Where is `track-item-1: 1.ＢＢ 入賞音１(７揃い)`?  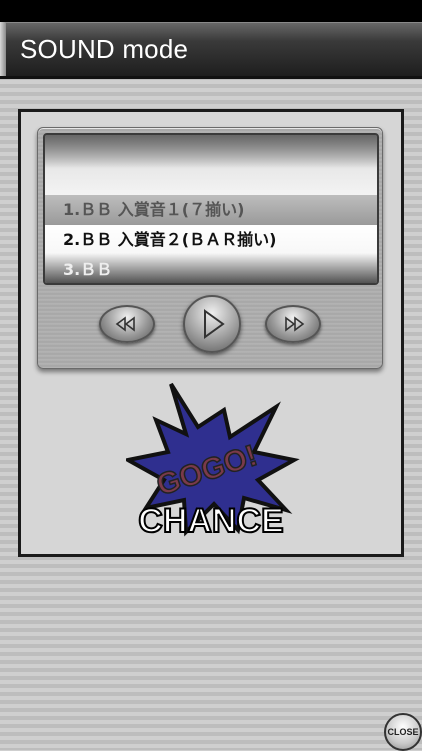 track-item-1: 1.ＢＢ 入賞音１(７揃い) is located at coordinates (211, 210).